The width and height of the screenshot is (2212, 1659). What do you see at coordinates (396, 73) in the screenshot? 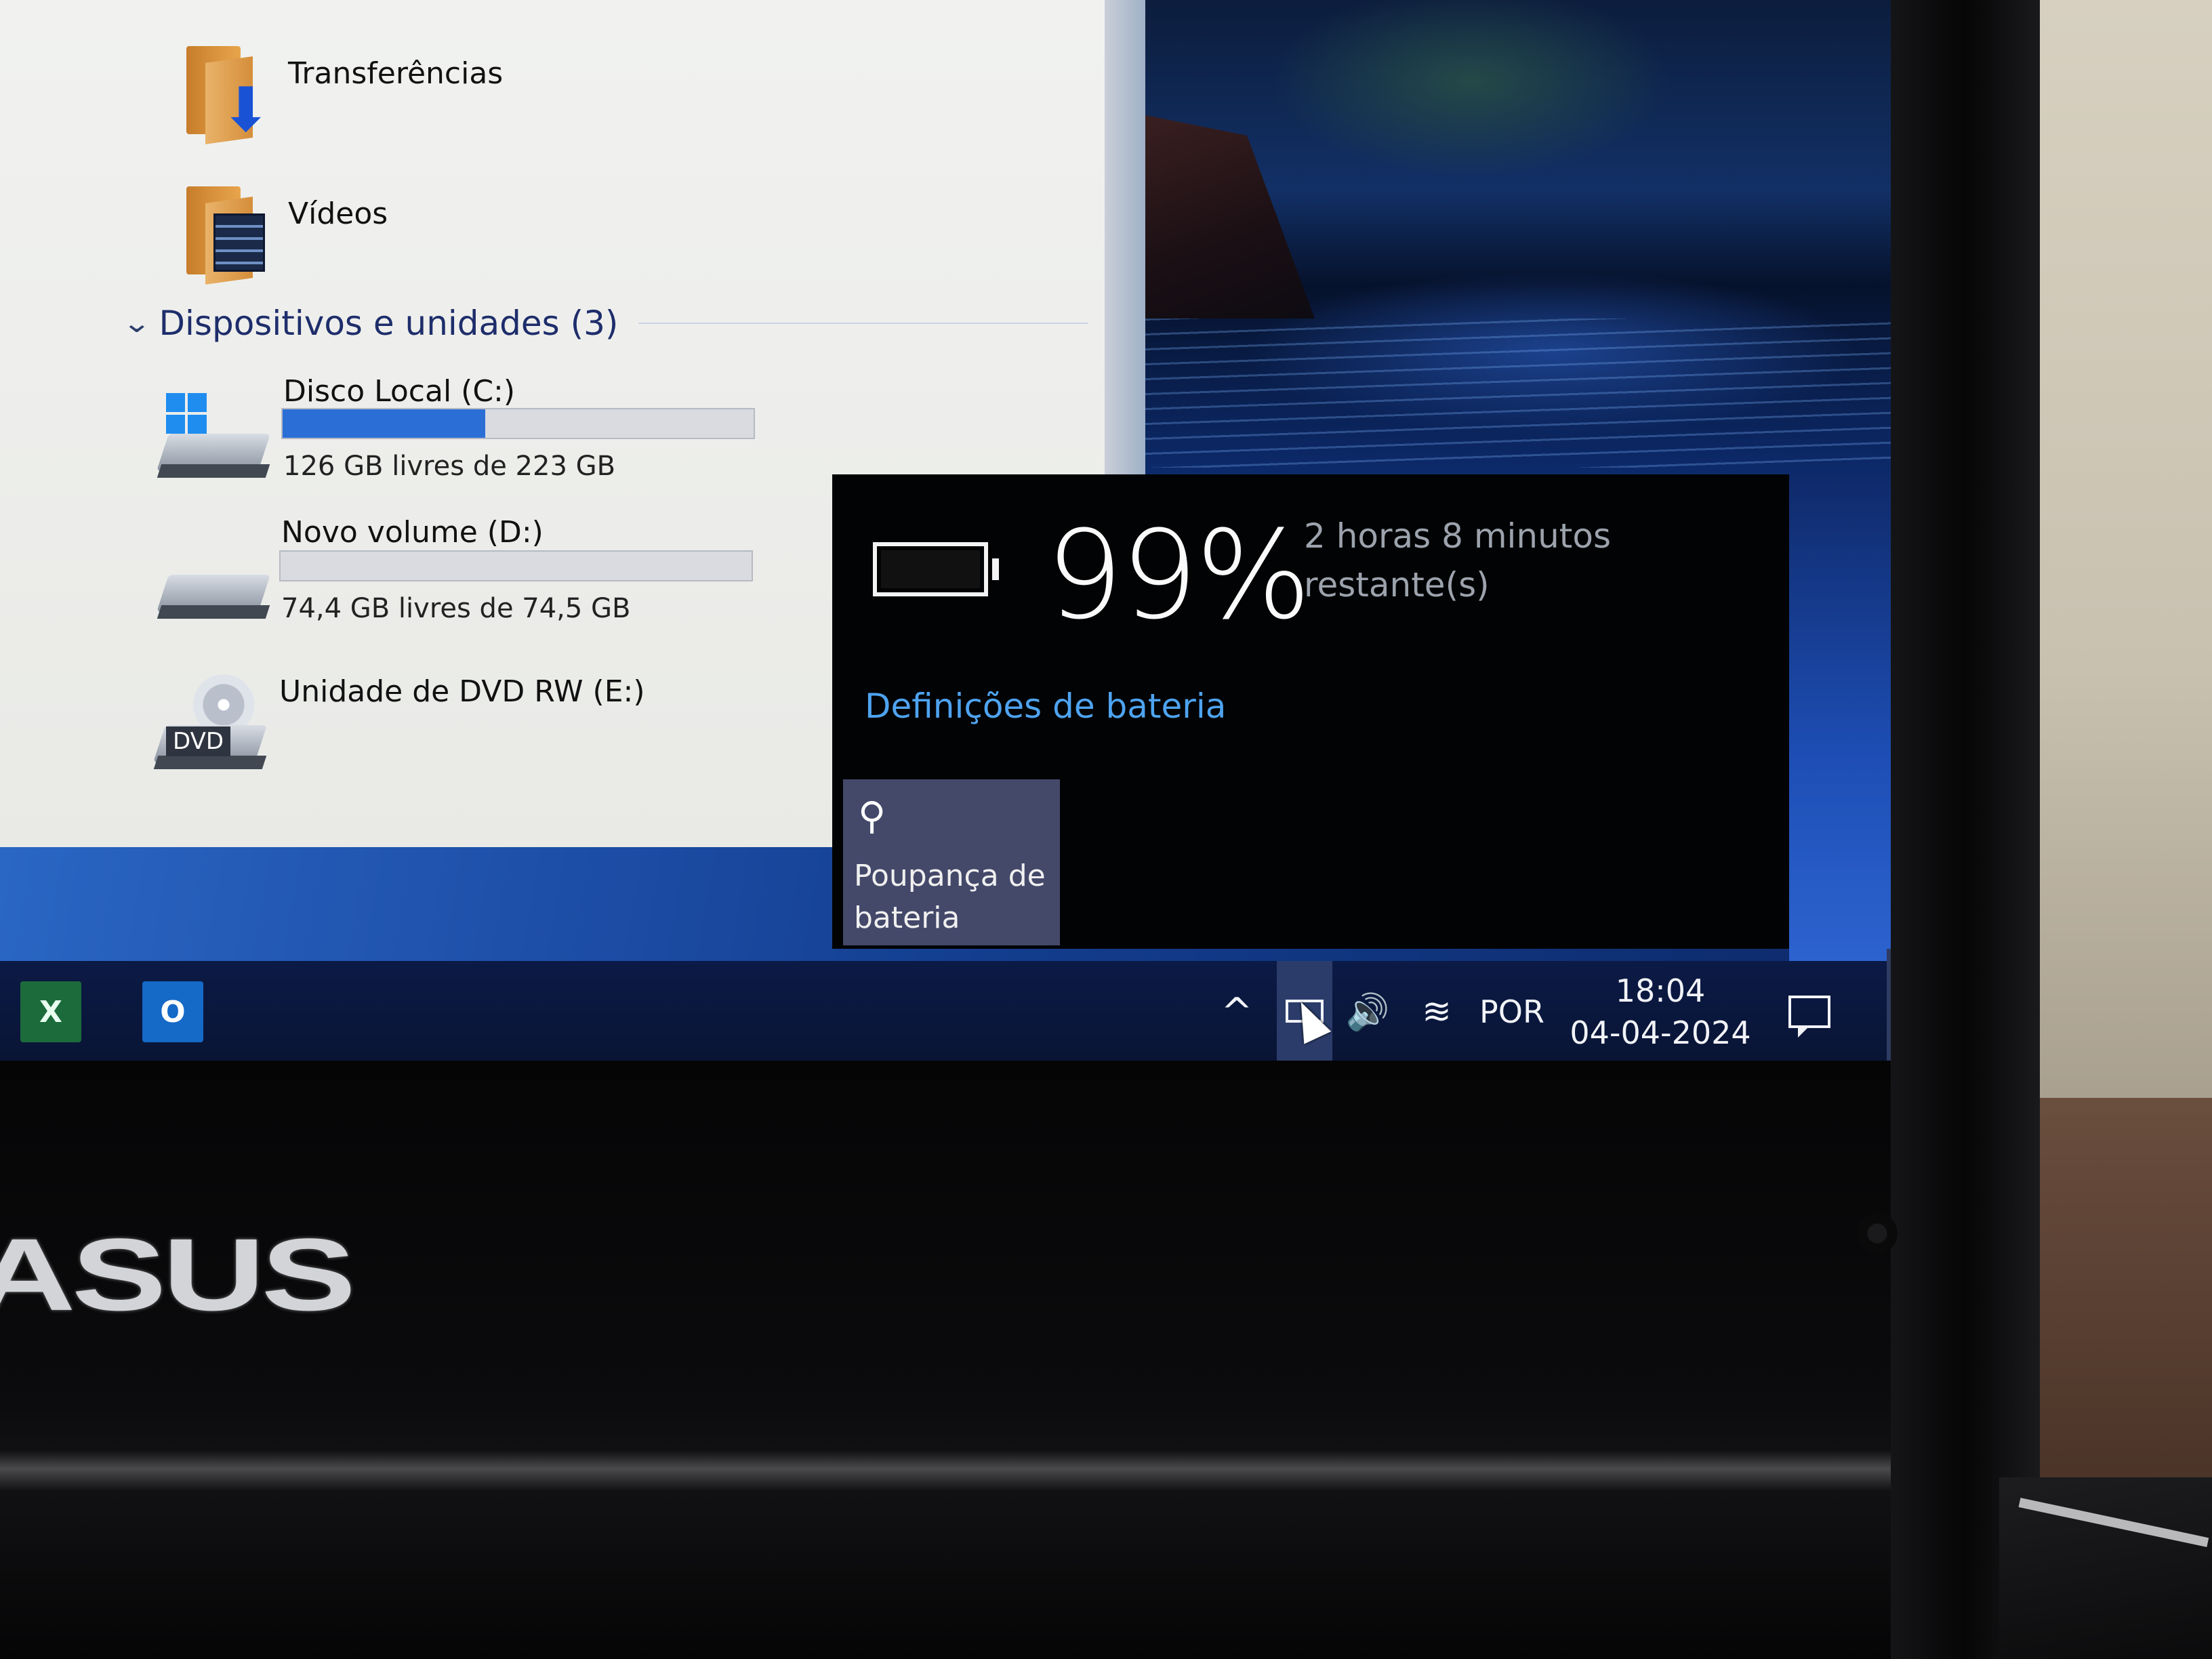
I see `folder-label: Transferências` at bounding box center [396, 73].